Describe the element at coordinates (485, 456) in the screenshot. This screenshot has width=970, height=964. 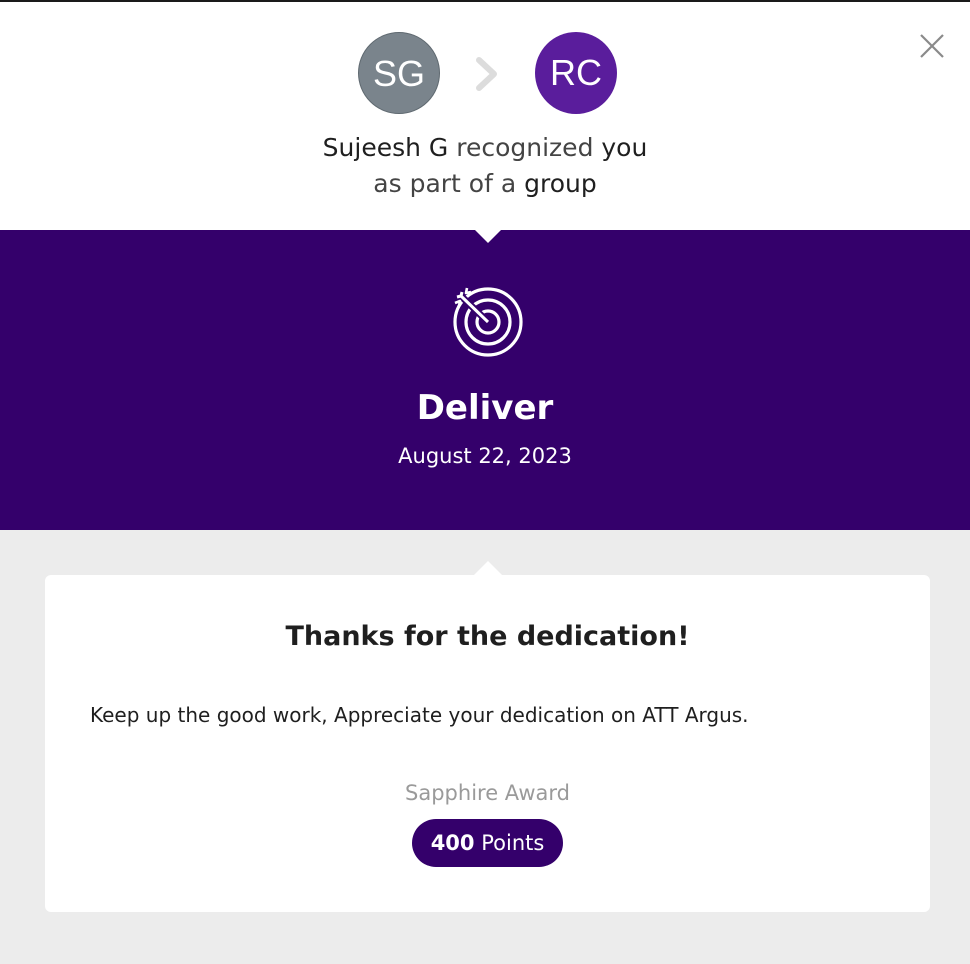
I see `recognition-date: August 22, 2023` at that location.